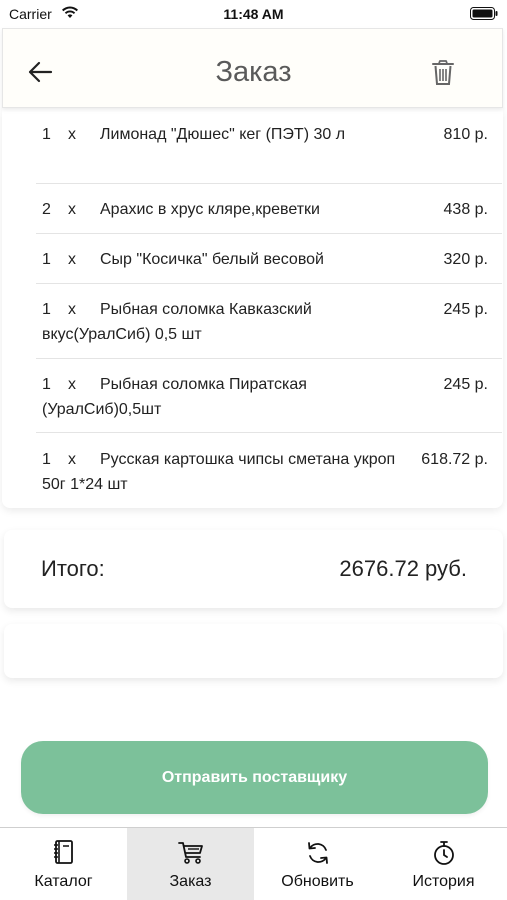  What do you see at coordinates (465, 259) in the screenshot?
I see `item-price: 320 р.` at bounding box center [465, 259].